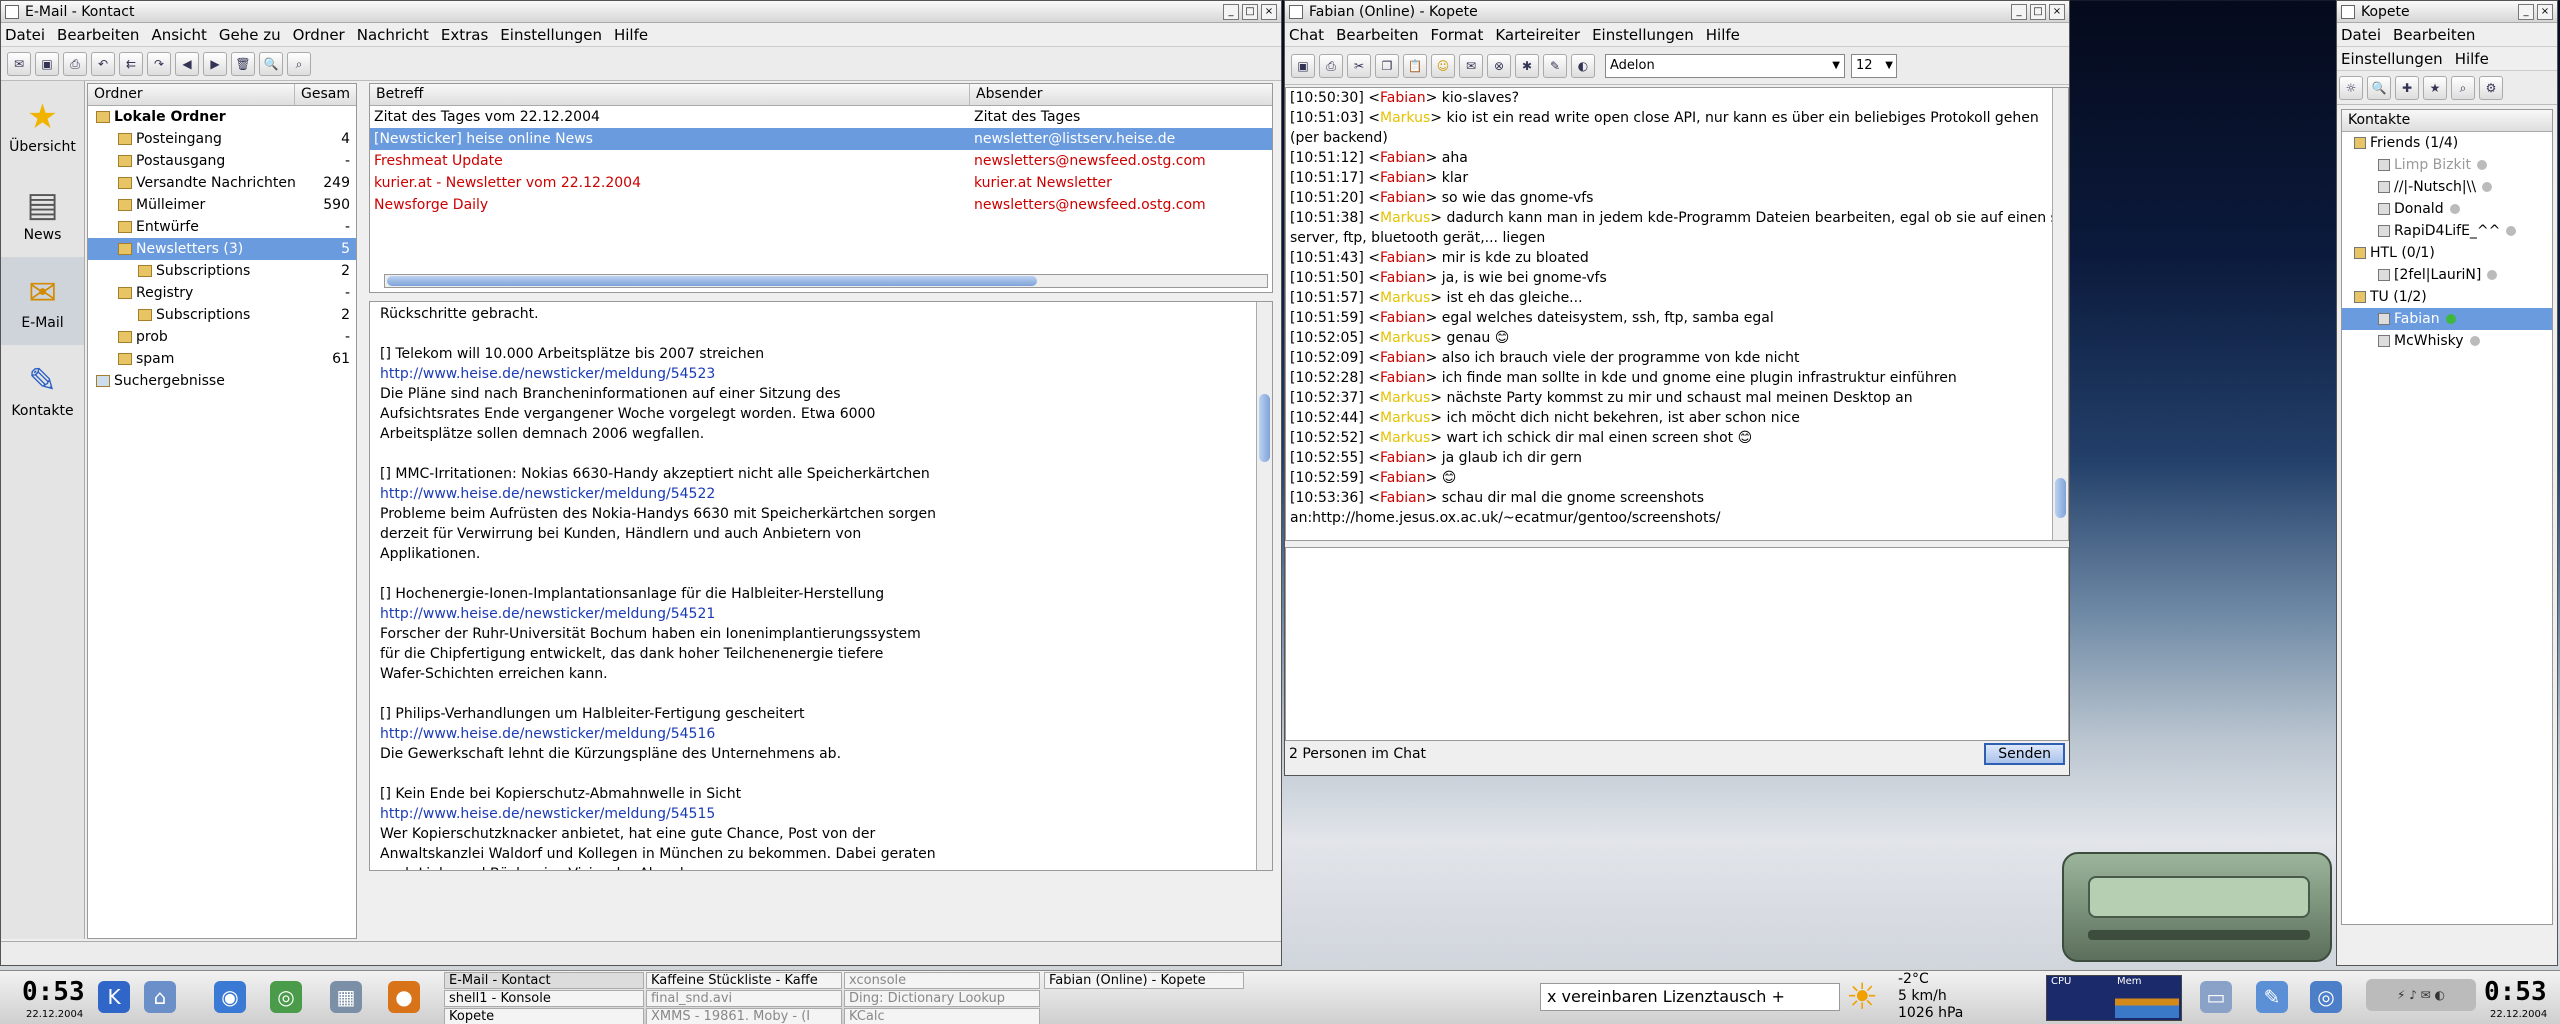  I want to click on task-kontact: E-Mail - Kontact, so click(544, 980).